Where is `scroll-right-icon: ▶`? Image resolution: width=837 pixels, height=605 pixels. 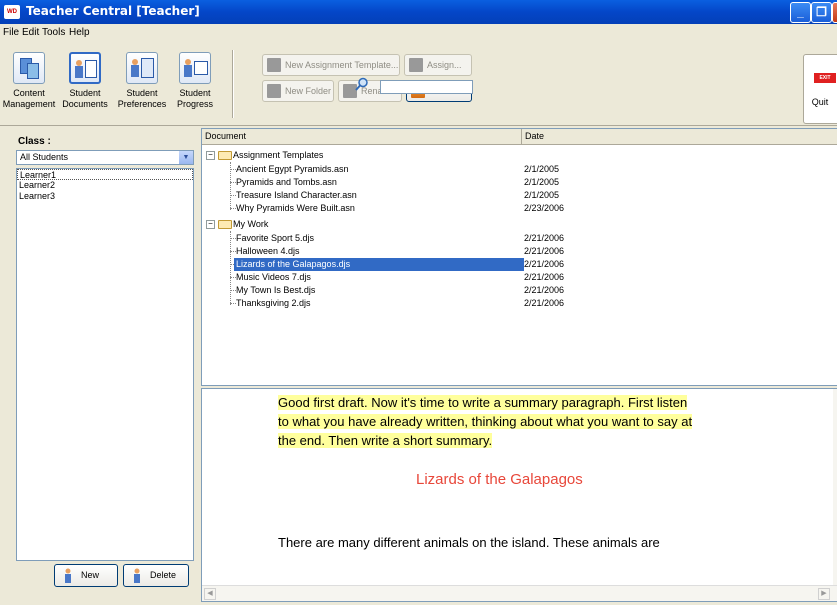
scroll-right-icon: ▶ is located at coordinates (824, 594).